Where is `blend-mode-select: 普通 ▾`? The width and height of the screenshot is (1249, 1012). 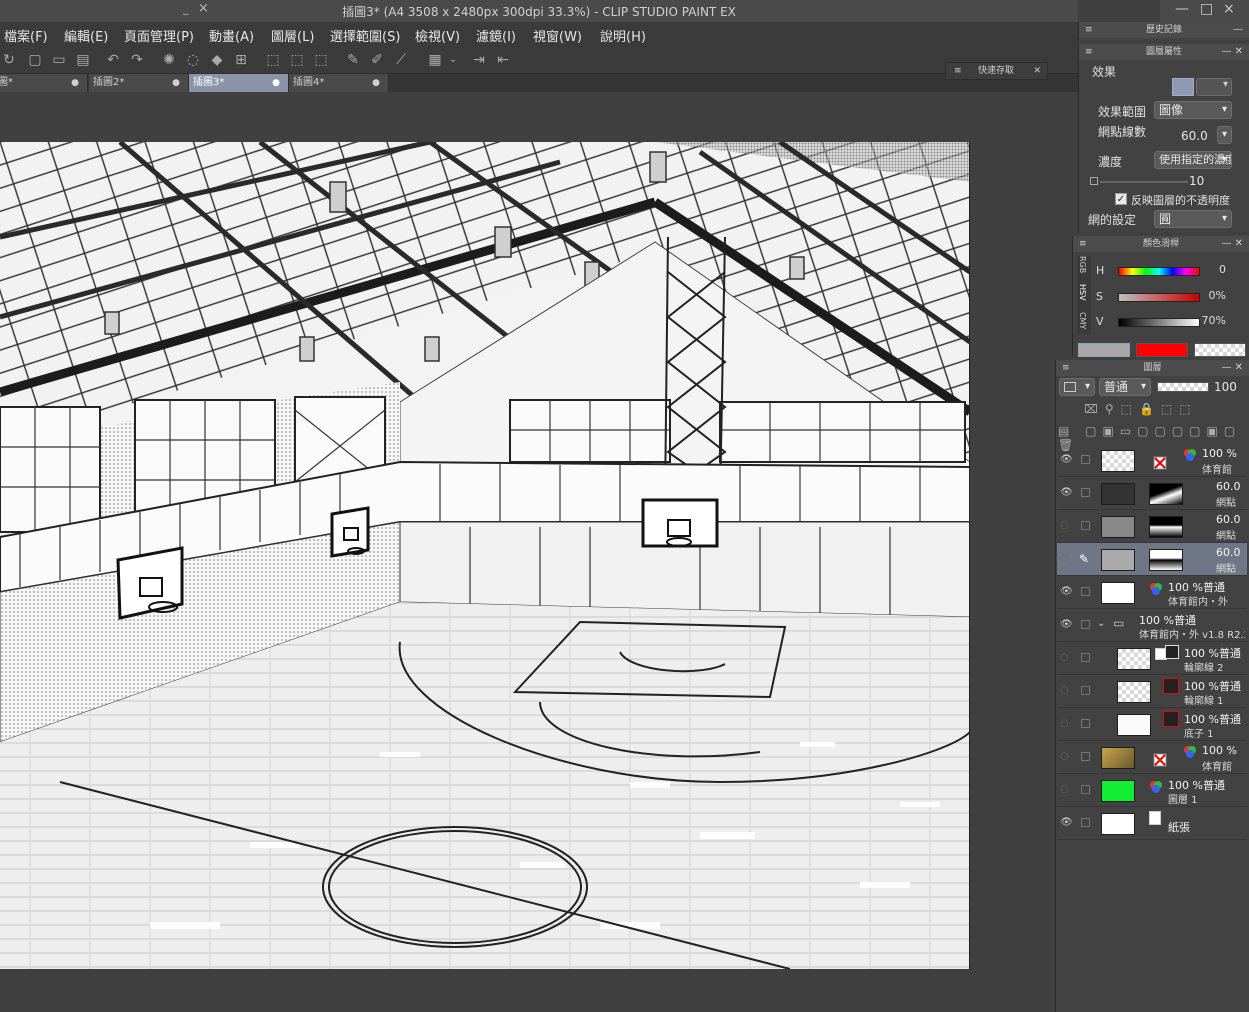
blend-mode-select: 普通 ▾ is located at coordinates (1125, 387).